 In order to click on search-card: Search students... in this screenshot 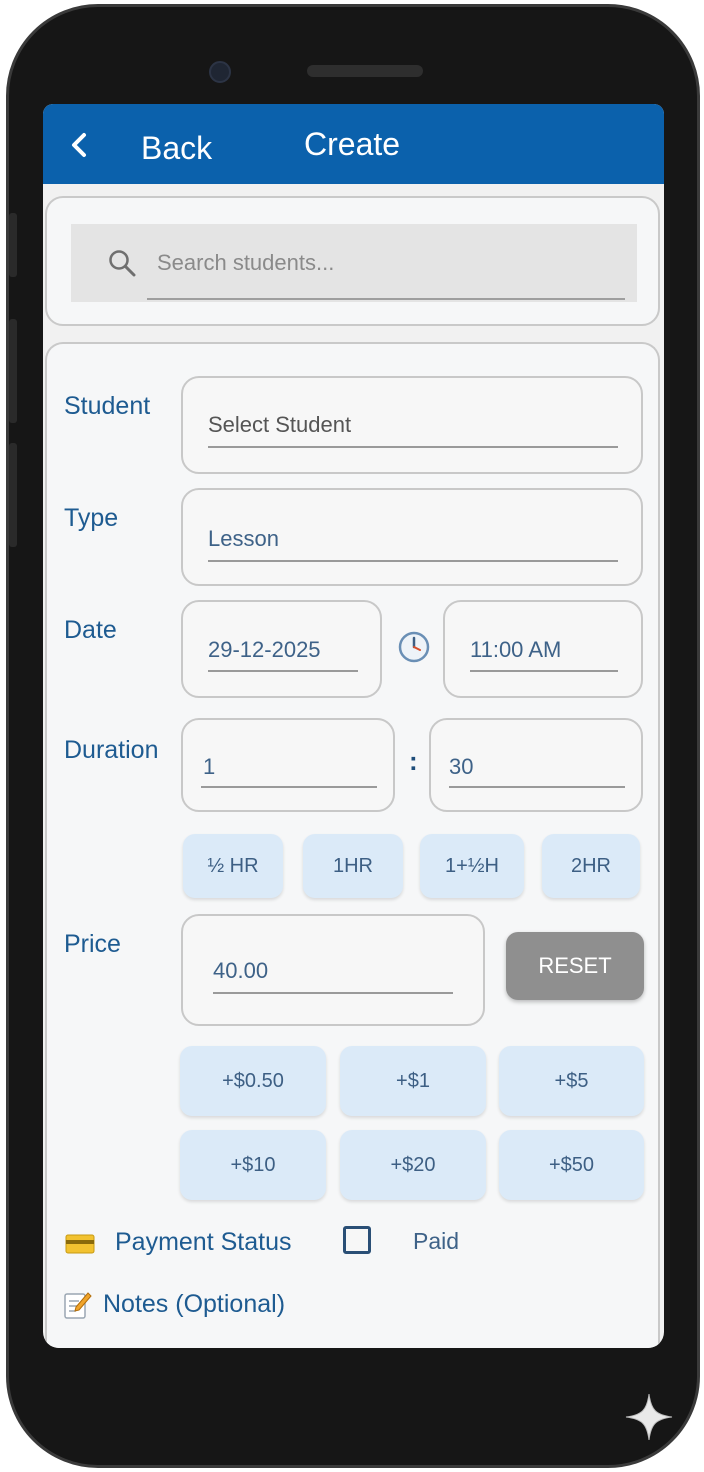, I will do `click(352, 261)`.